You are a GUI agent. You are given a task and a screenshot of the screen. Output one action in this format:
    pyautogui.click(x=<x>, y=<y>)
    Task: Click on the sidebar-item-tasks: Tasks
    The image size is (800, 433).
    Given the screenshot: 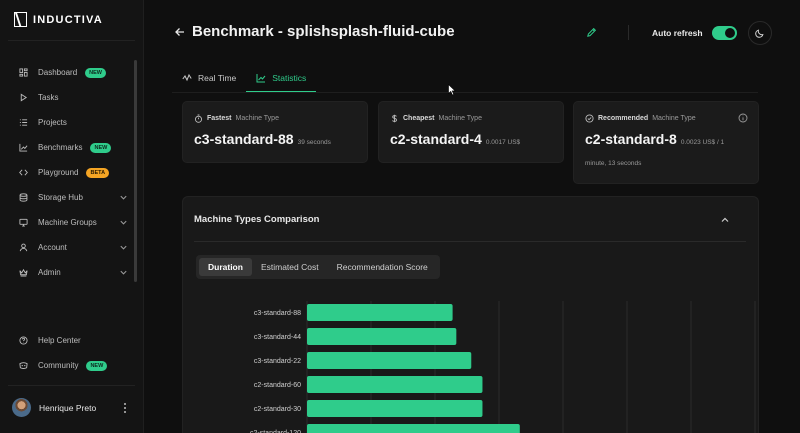 What is the action you would take?
    pyautogui.click(x=70, y=97)
    